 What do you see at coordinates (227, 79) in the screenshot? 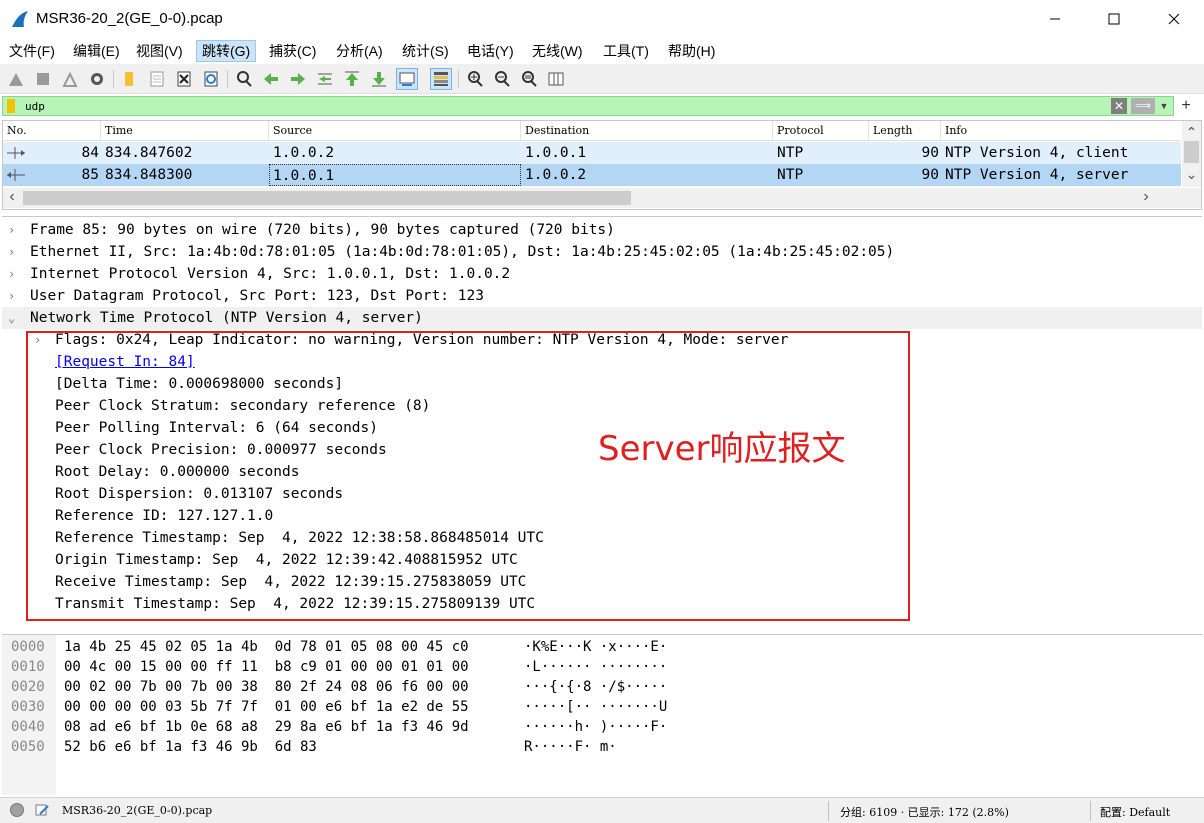
I see `toolbar-separator` at bounding box center [227, 79].